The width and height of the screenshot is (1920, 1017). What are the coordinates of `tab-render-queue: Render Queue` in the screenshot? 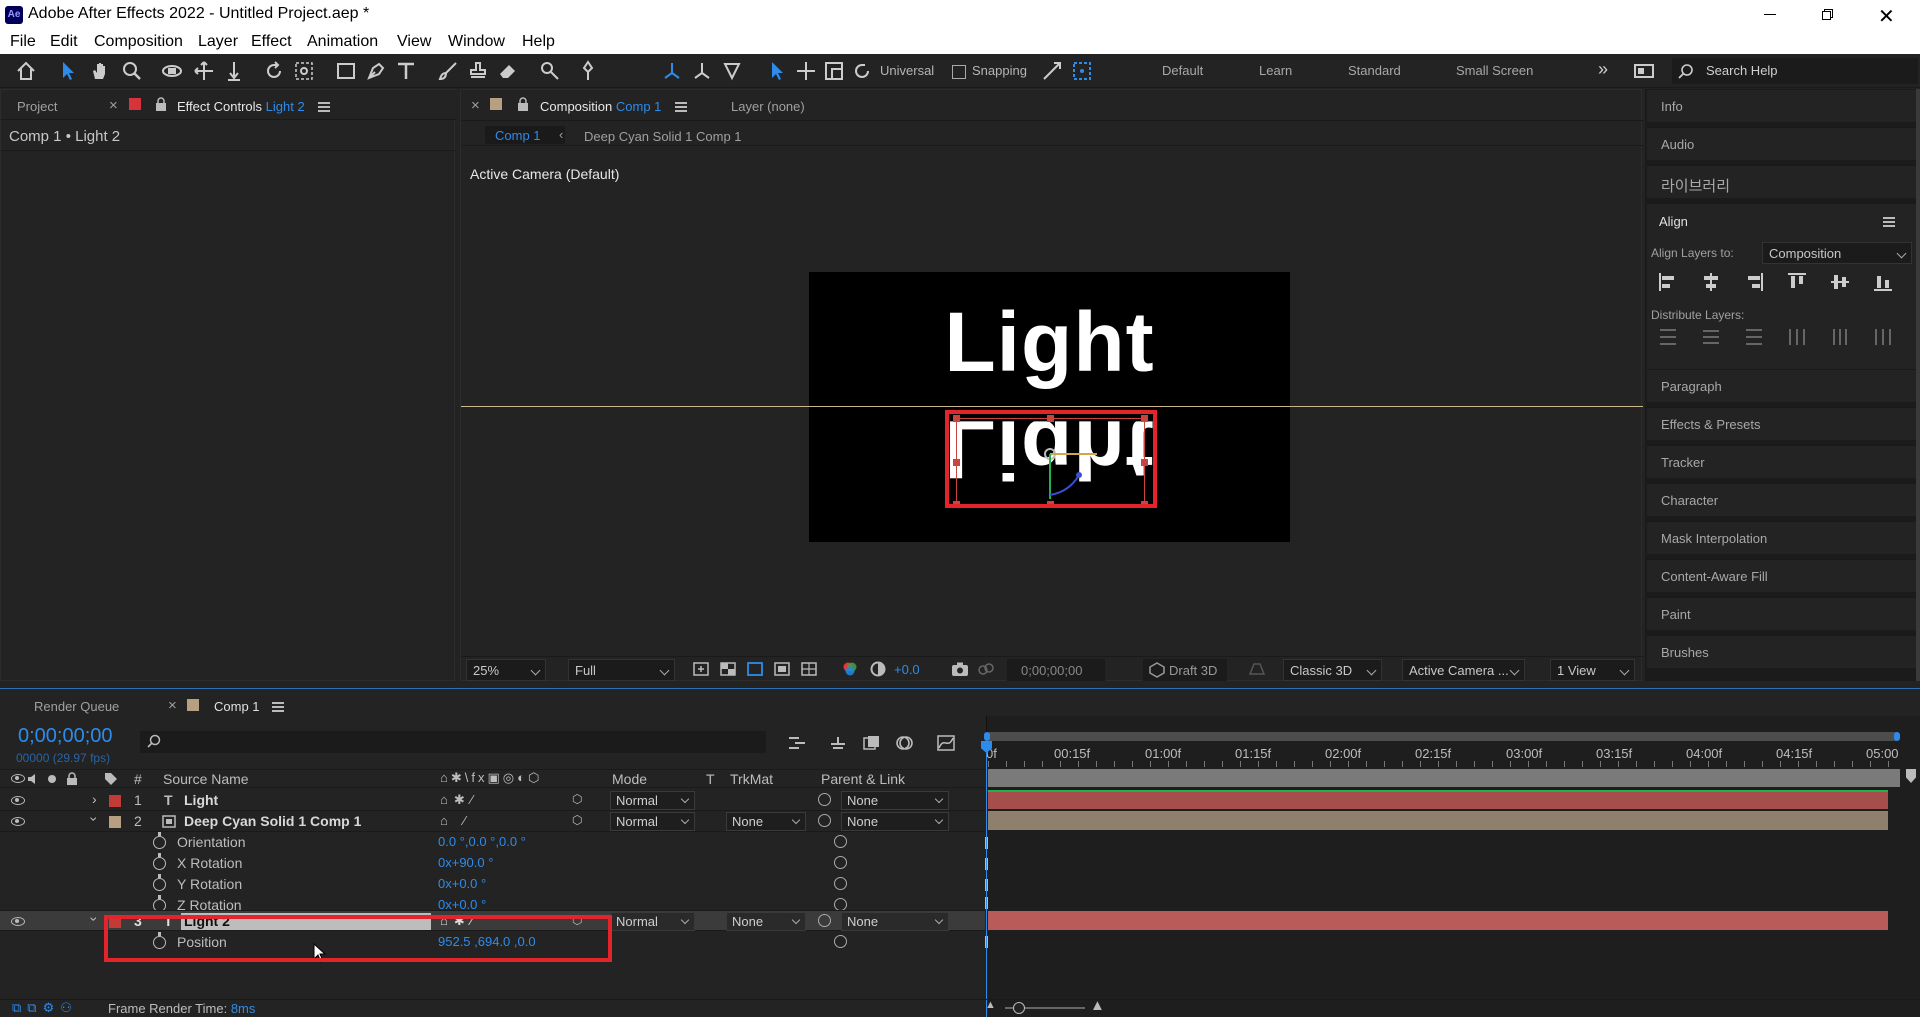 It's located at (76, 706).